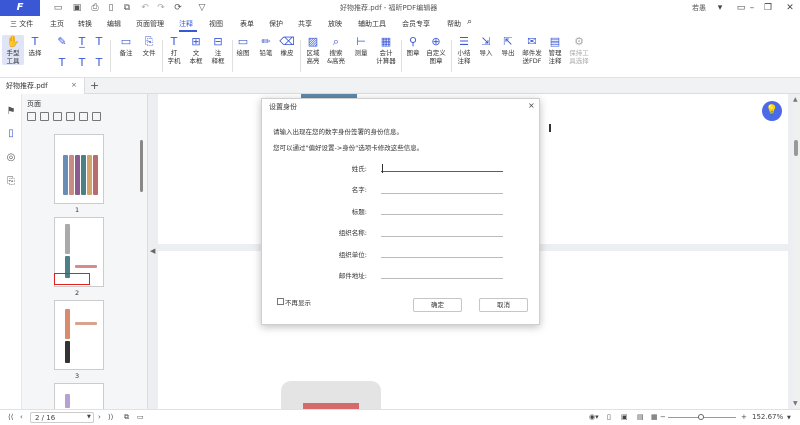 This screenshot has height=425, width=800. What do you see at coordinates (454, 24) in the screenshot?
I see `menu-help: 帮助` at bounding box center [454, 24].